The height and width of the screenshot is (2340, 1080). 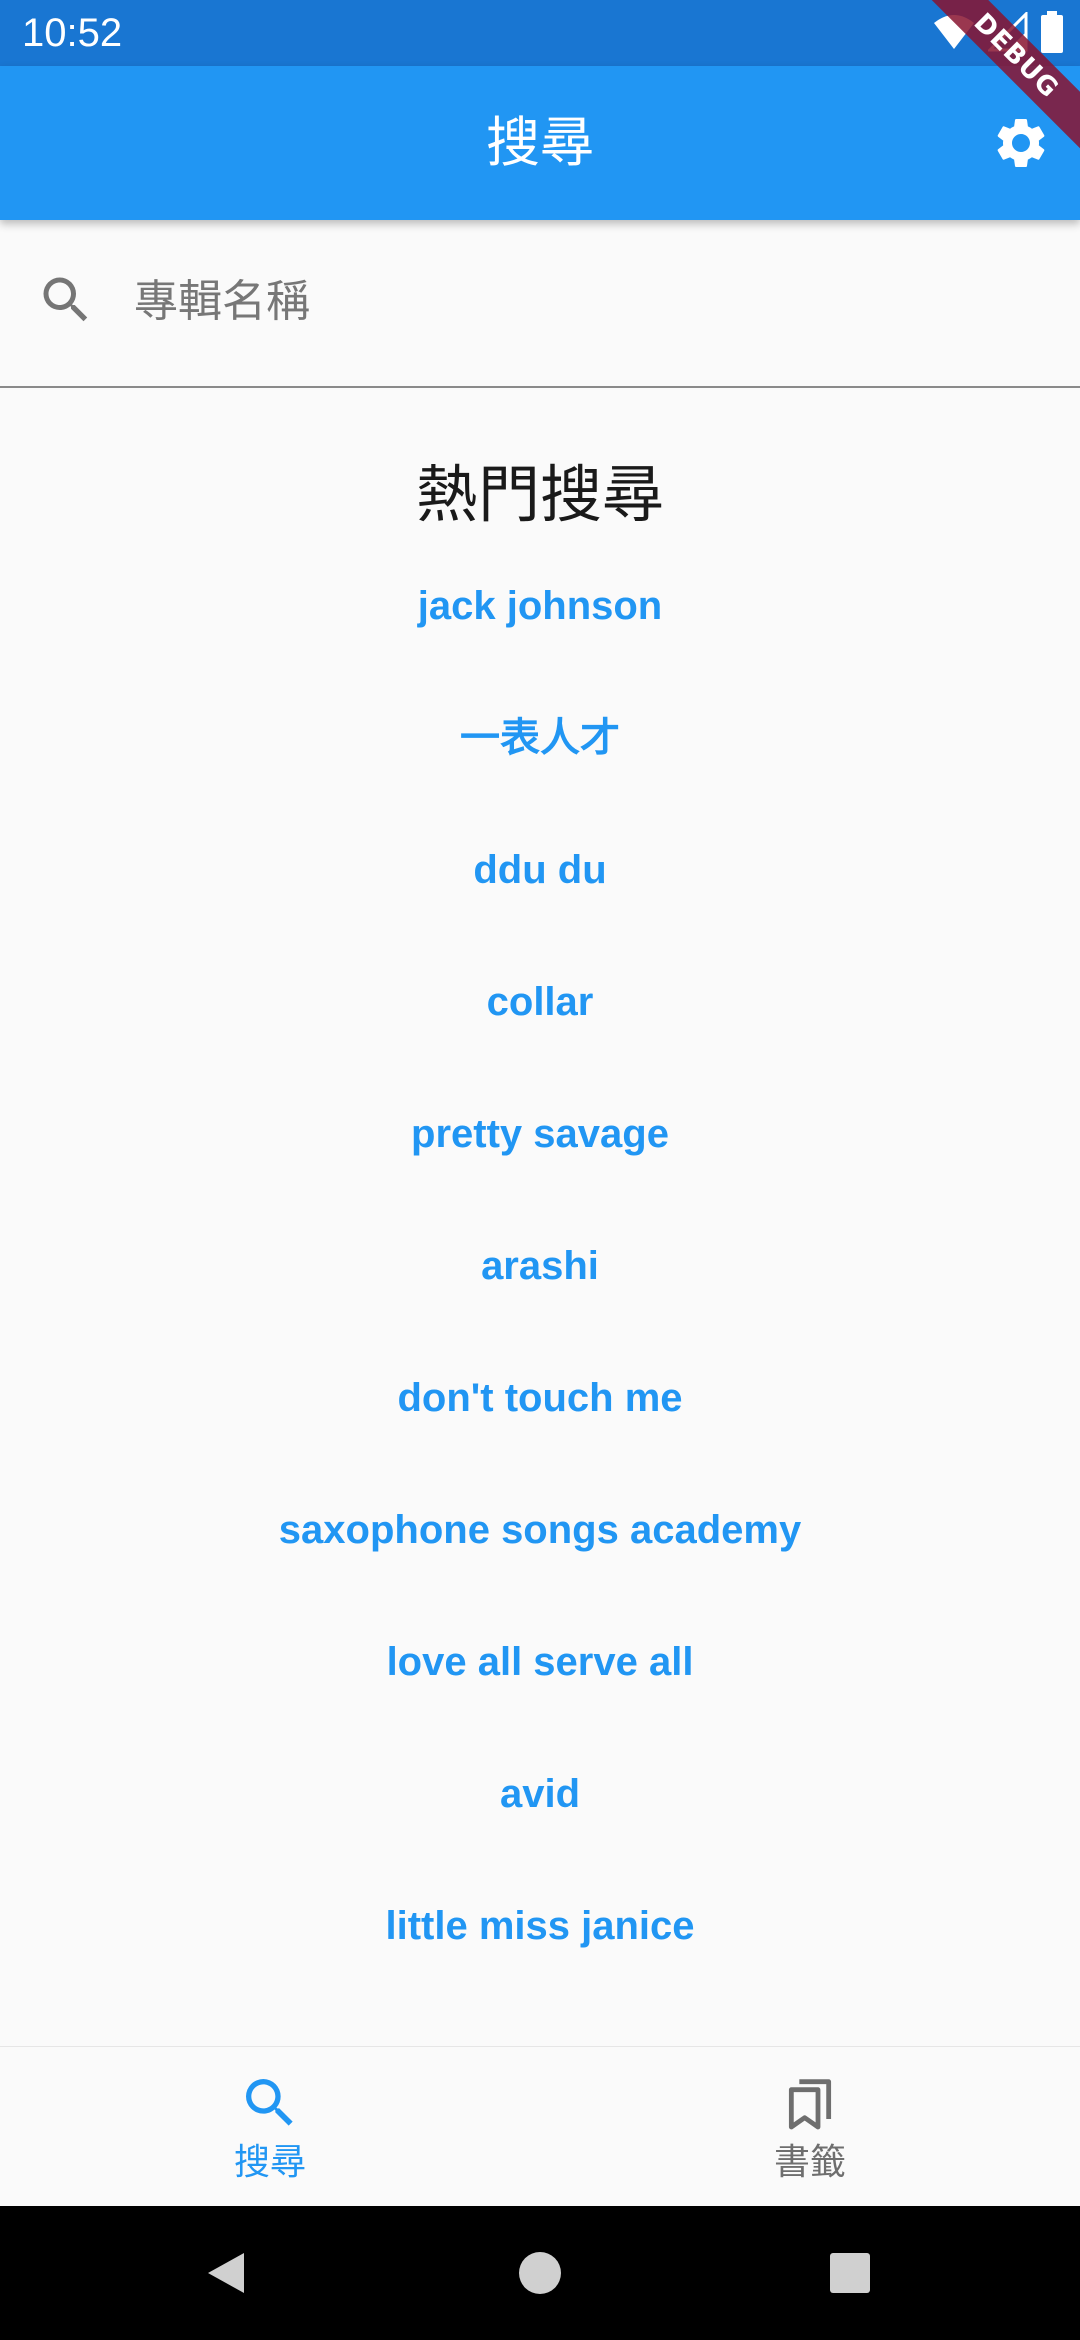 What do you see at coordinates (540, 33) in the screenshot?
I see `status-bar: 10:52` at bounding box center [540, 33].